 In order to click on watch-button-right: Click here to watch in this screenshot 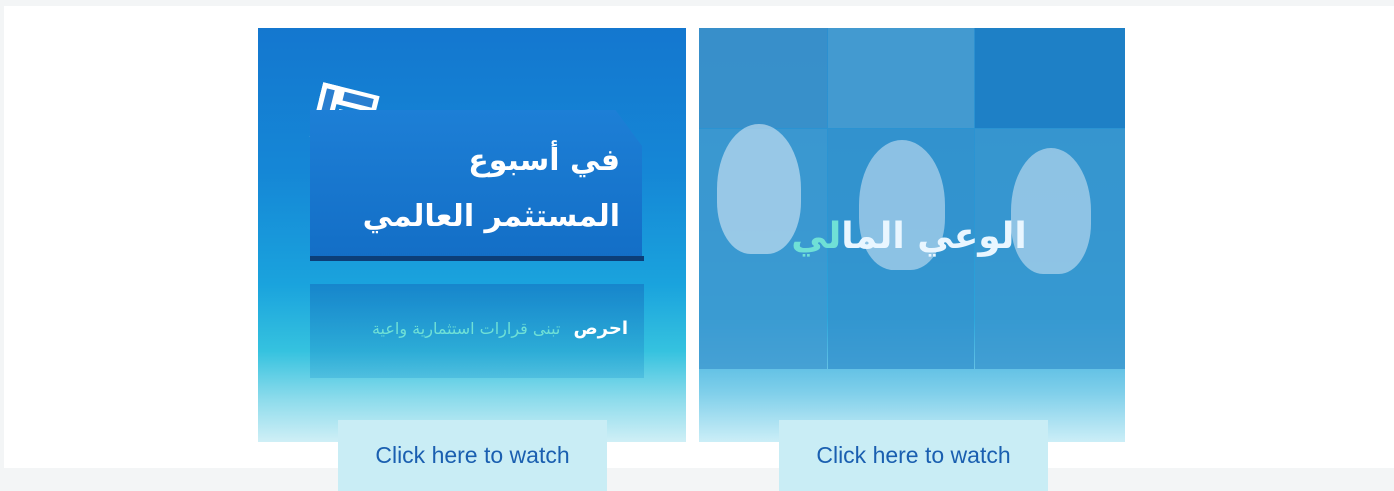, I will do `click(913, 455)`.